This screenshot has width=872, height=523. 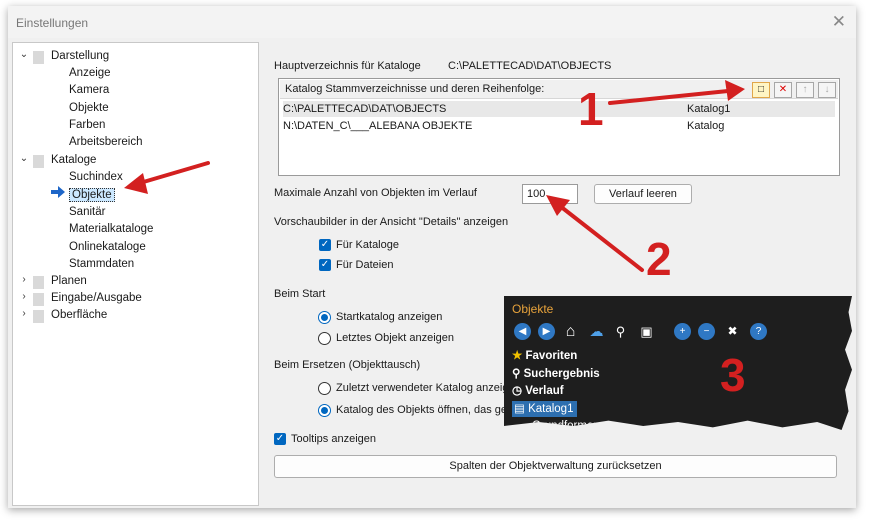 What do you see at coordinates (544, 391) in the screenshot?
I see `overlay-item-label: Verlauf` at bounding box center [544, 391].